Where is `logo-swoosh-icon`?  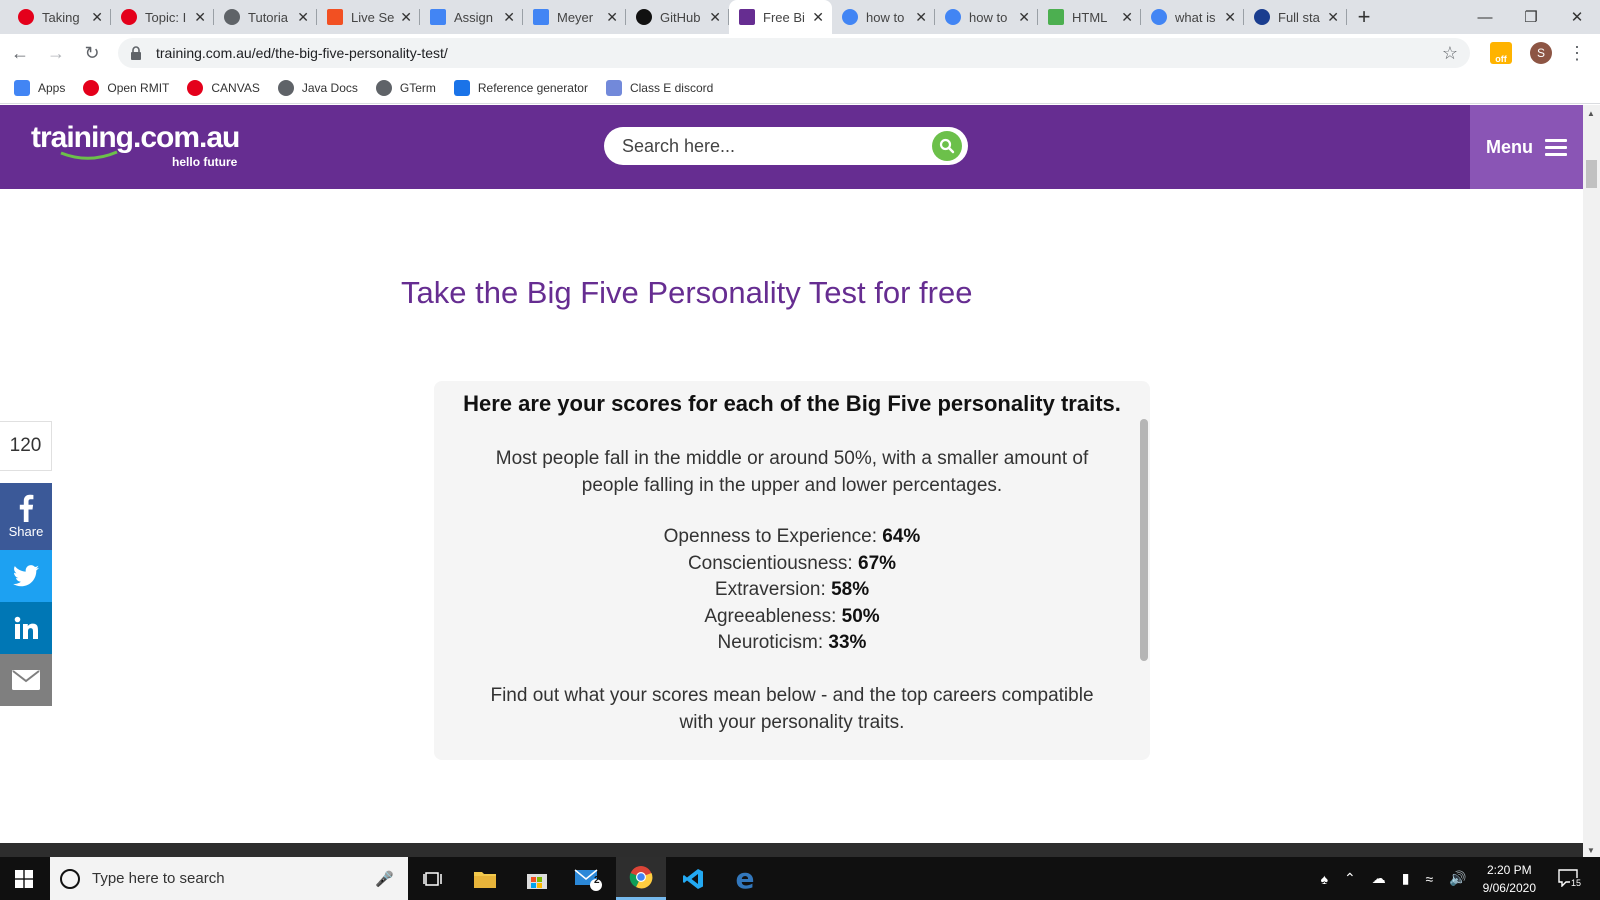
logo-swoosh-icon is located at coordinates (89, 155).